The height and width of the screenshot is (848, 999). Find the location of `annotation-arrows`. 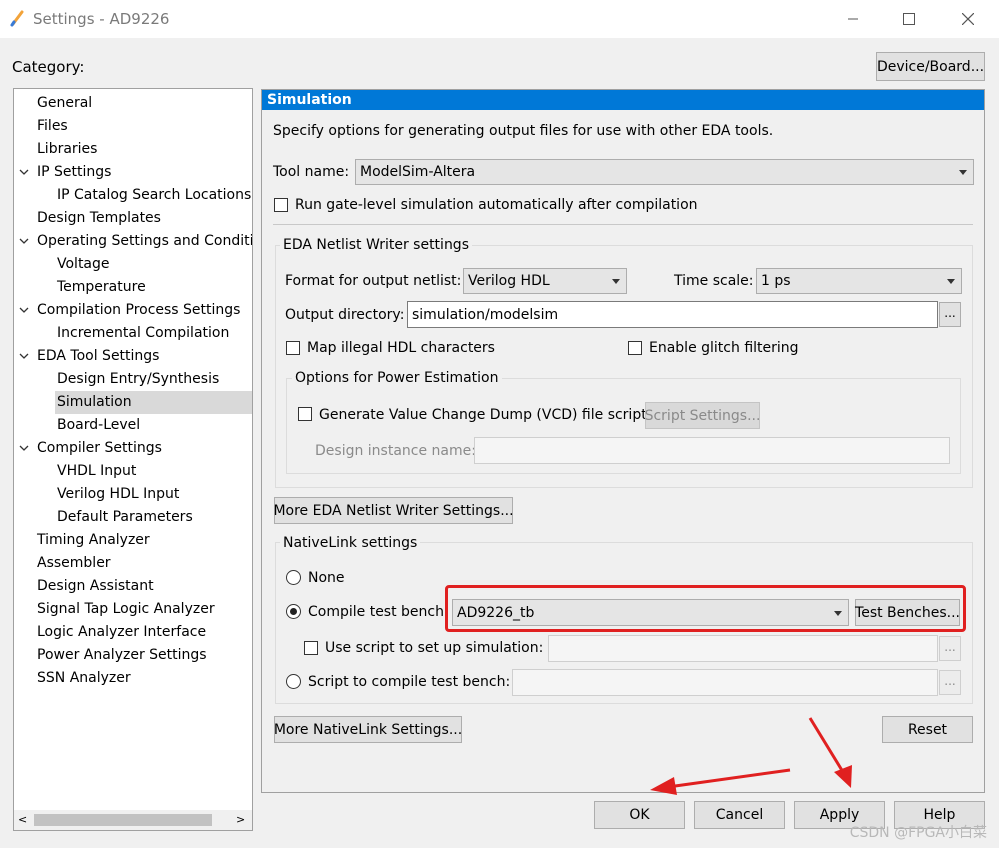

annotation-arrows is located at coordinates (751, 756).